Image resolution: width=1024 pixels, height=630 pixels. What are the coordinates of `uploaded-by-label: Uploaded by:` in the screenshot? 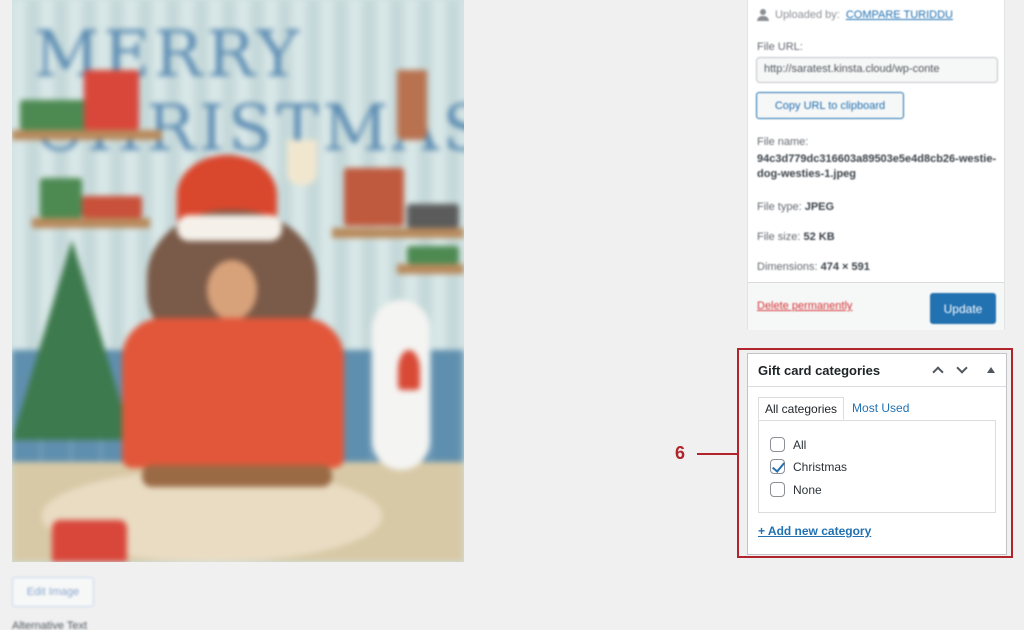 It's located at (807, 15).